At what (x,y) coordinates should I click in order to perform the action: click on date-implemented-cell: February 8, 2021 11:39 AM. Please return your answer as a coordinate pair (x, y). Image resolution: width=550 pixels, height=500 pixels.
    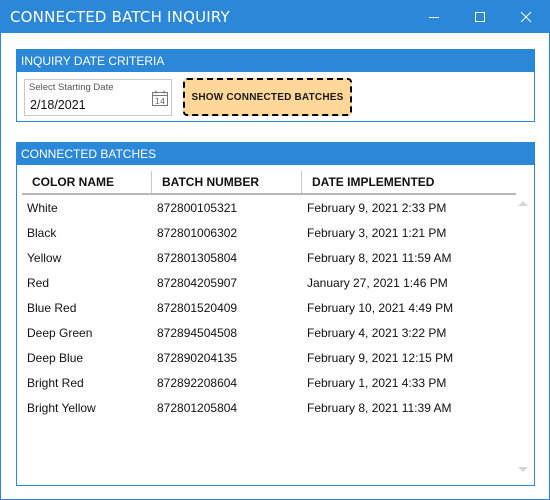
    Looking at the image, I should click on (379, 408).